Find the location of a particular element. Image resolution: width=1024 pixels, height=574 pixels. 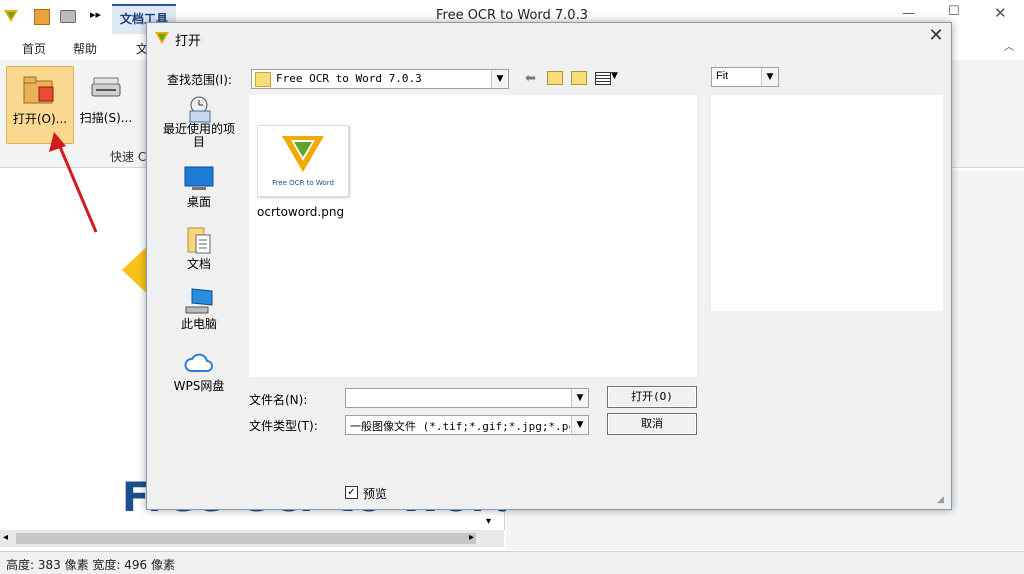

file-thumbnail: Free OCR to Word is located at coordinates (303, 161).